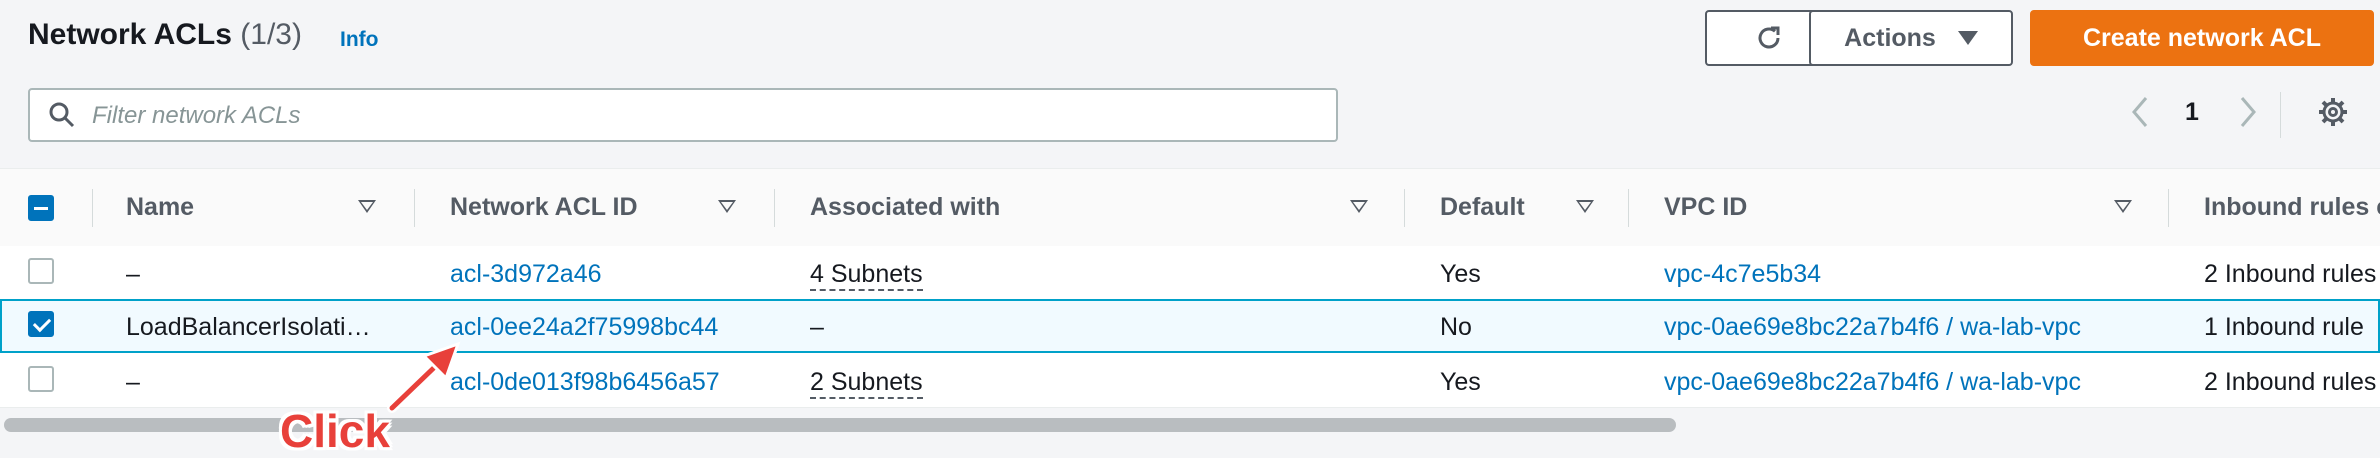 The image size is (2380, 458). I want to click on column-header-inbound-rules: Inbound rules c, so click(2292, 207).